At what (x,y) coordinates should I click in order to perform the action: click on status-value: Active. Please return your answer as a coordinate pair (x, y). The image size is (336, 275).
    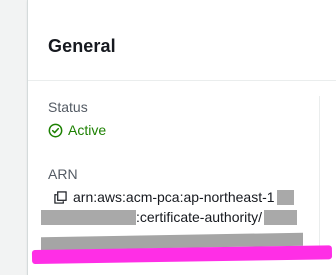
    Looking at the image, I should click on (77, 130).